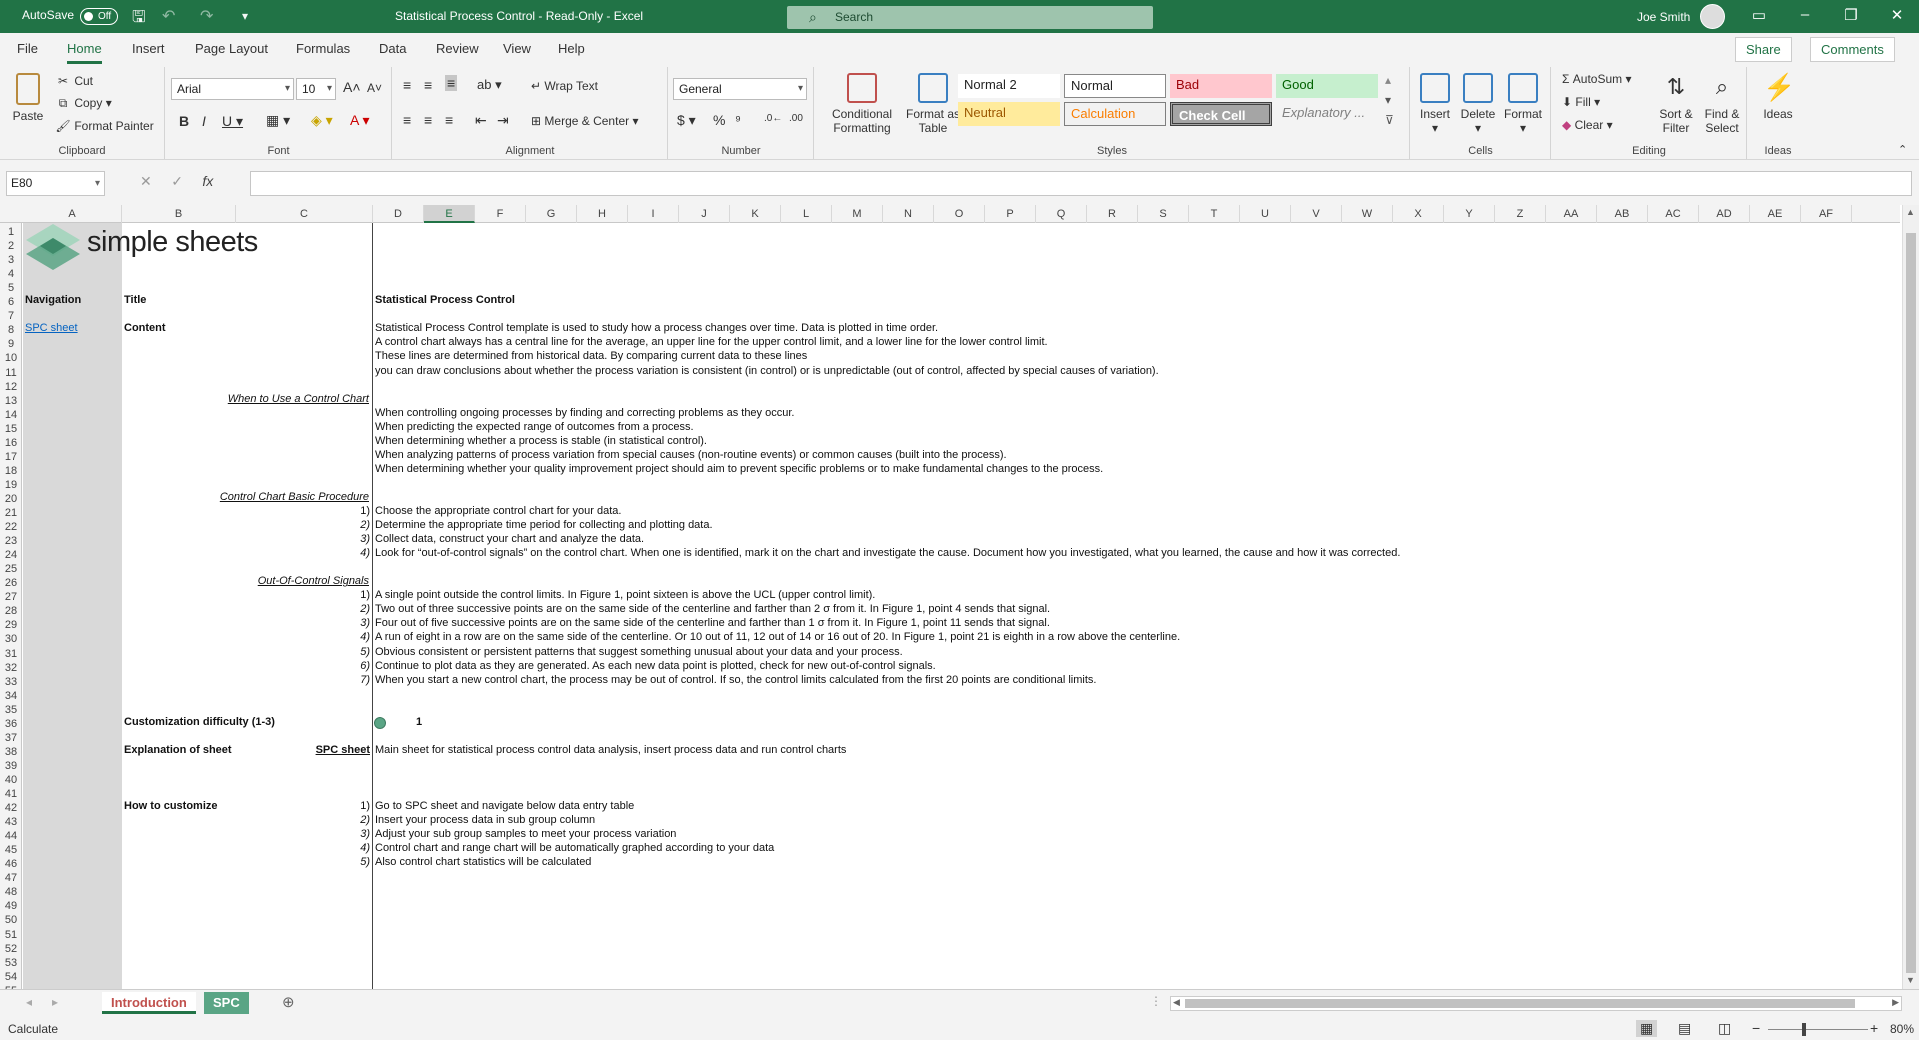 This screenshot has height=1040, width=1919. I want to click on scroll-down-icon: ▼, so click(1910, 980).